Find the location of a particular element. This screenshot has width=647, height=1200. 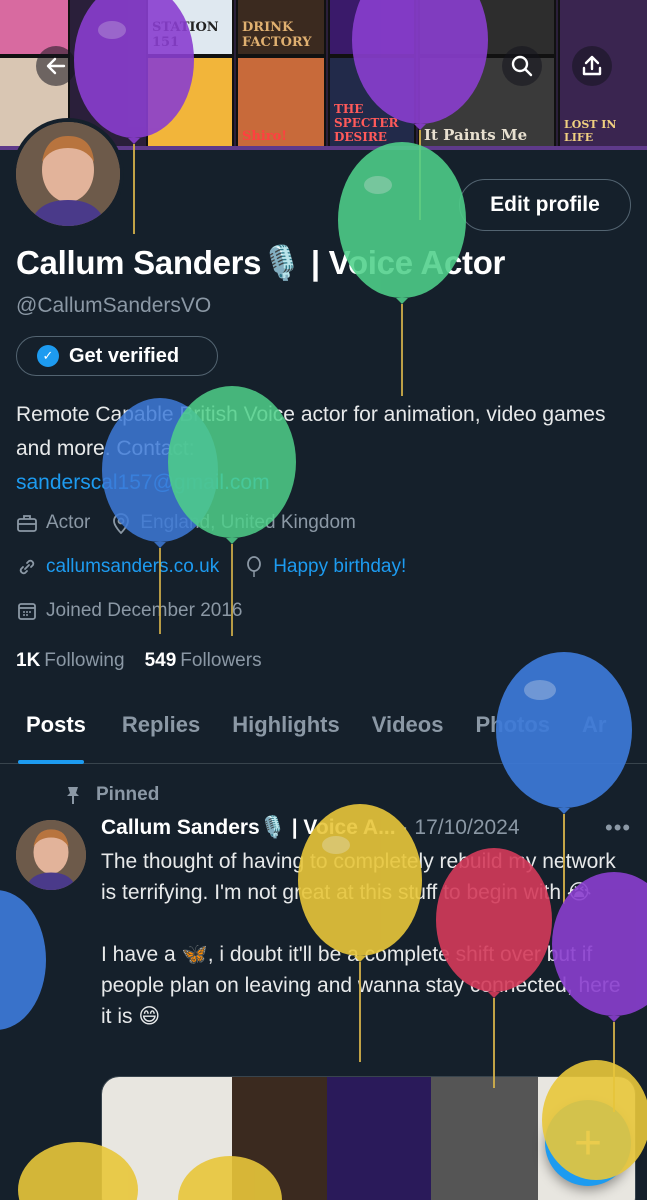

website-link: callumsanders.co.uk is located at coordinates (132, 567).